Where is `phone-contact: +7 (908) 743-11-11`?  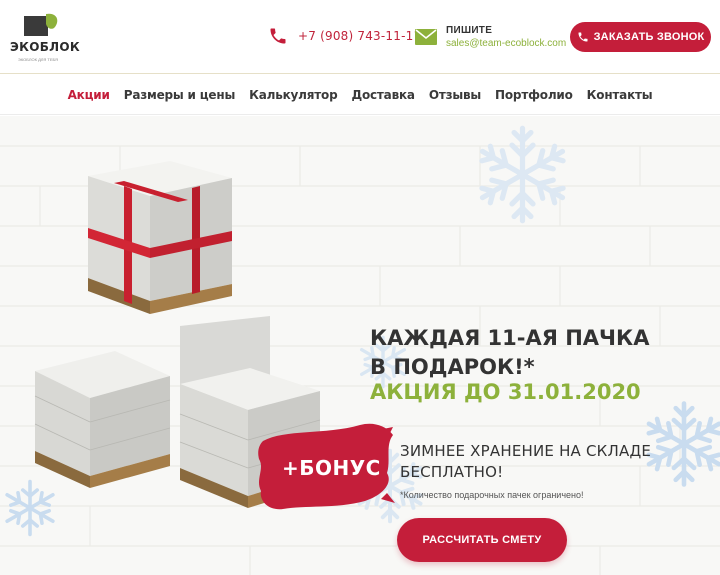 phone-contact: +7 (908) 743-11-11 is located at coordinates (344, 36).